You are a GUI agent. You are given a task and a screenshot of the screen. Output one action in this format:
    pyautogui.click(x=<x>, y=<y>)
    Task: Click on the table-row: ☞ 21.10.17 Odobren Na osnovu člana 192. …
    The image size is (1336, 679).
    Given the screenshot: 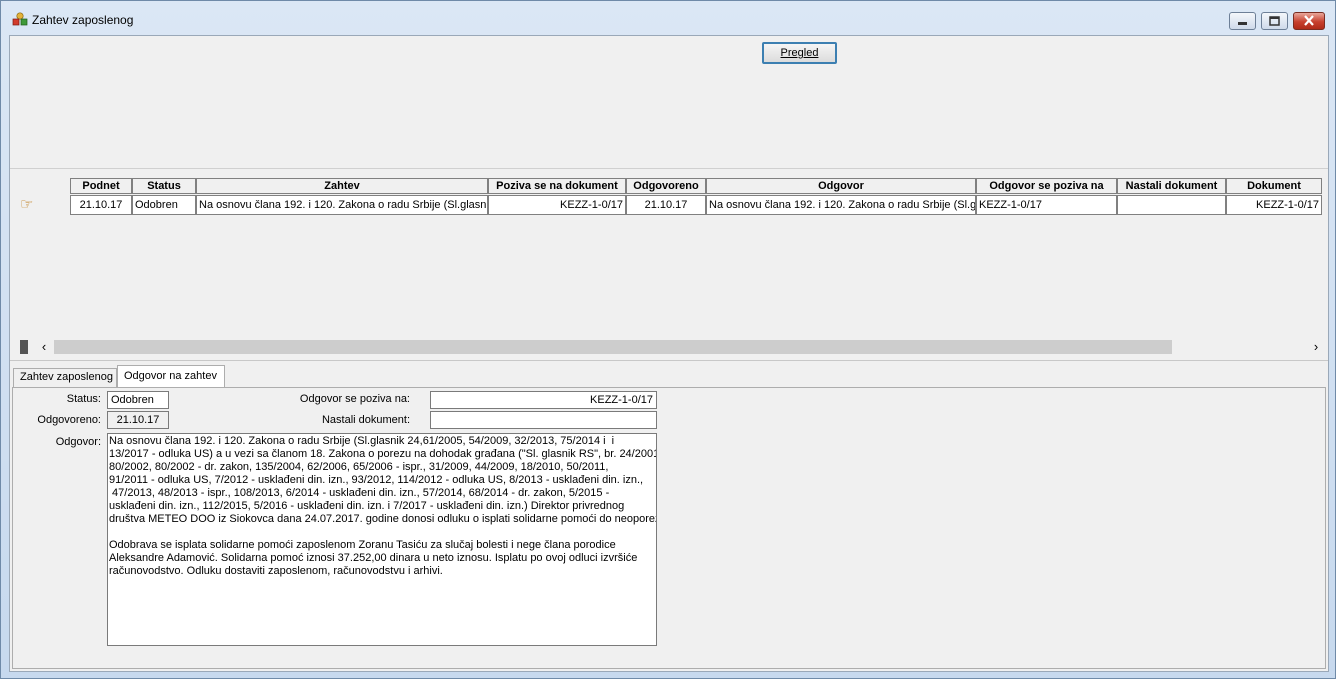 What is the action you would take?
    pyautogui.click(x=670, y=205)
    